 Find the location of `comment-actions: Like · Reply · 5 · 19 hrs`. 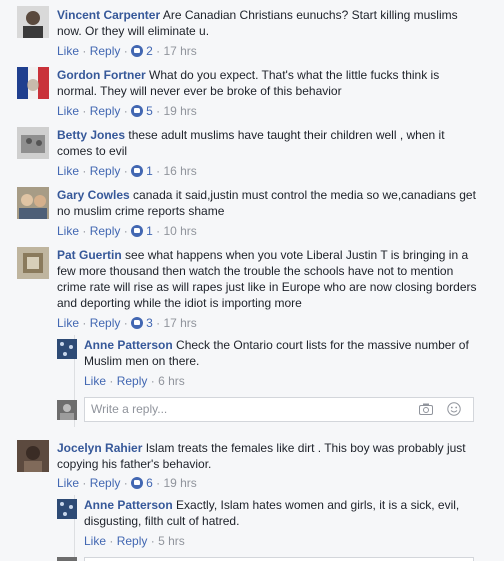

comment-actions: Like · Reply · 5 · 19 hrs is located at coordinates (127, 111).